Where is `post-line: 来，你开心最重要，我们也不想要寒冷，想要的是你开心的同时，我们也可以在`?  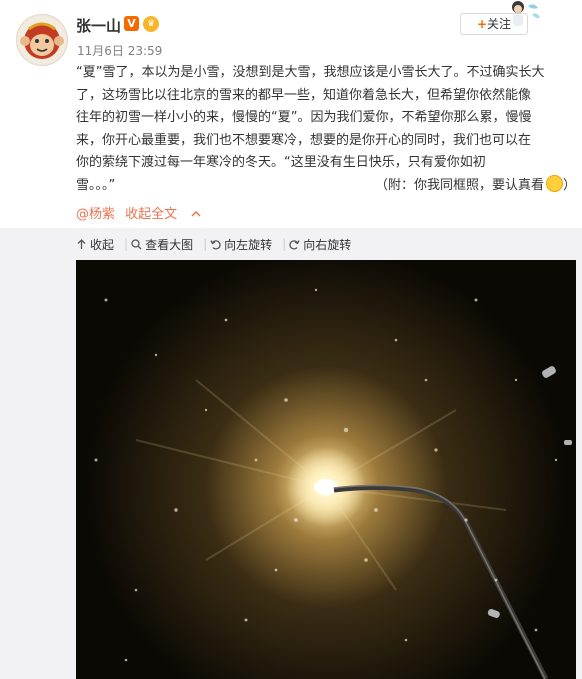 post-line: 来，你开心最重要，我们也不想要寒冷，想要的是你开心的同时，我们也可以在 is located at coordinates (304, 140).